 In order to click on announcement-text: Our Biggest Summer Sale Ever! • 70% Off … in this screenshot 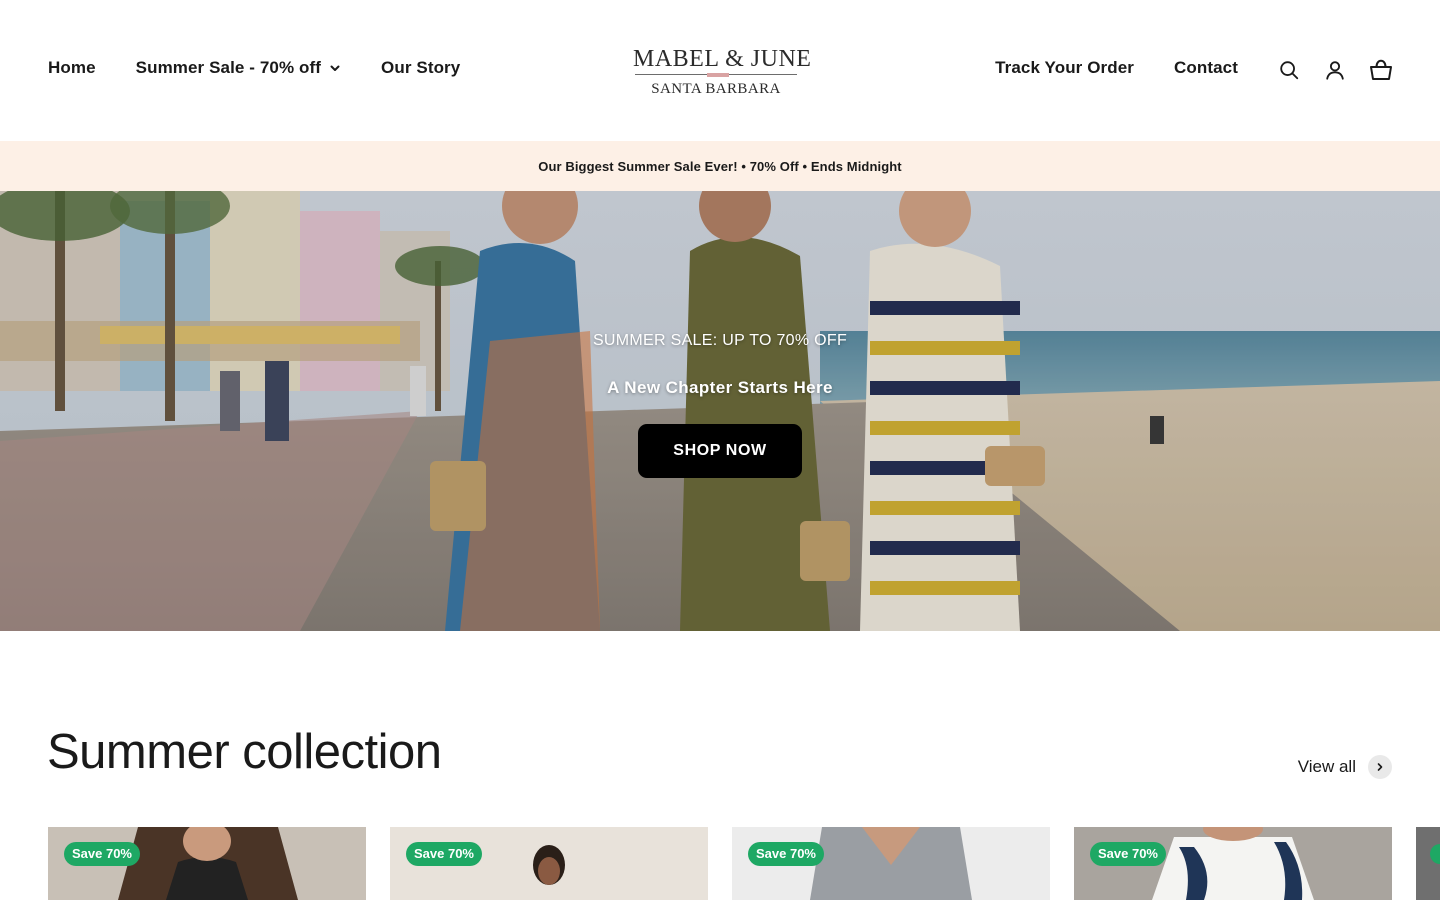, I will do `click(720, 166)`.